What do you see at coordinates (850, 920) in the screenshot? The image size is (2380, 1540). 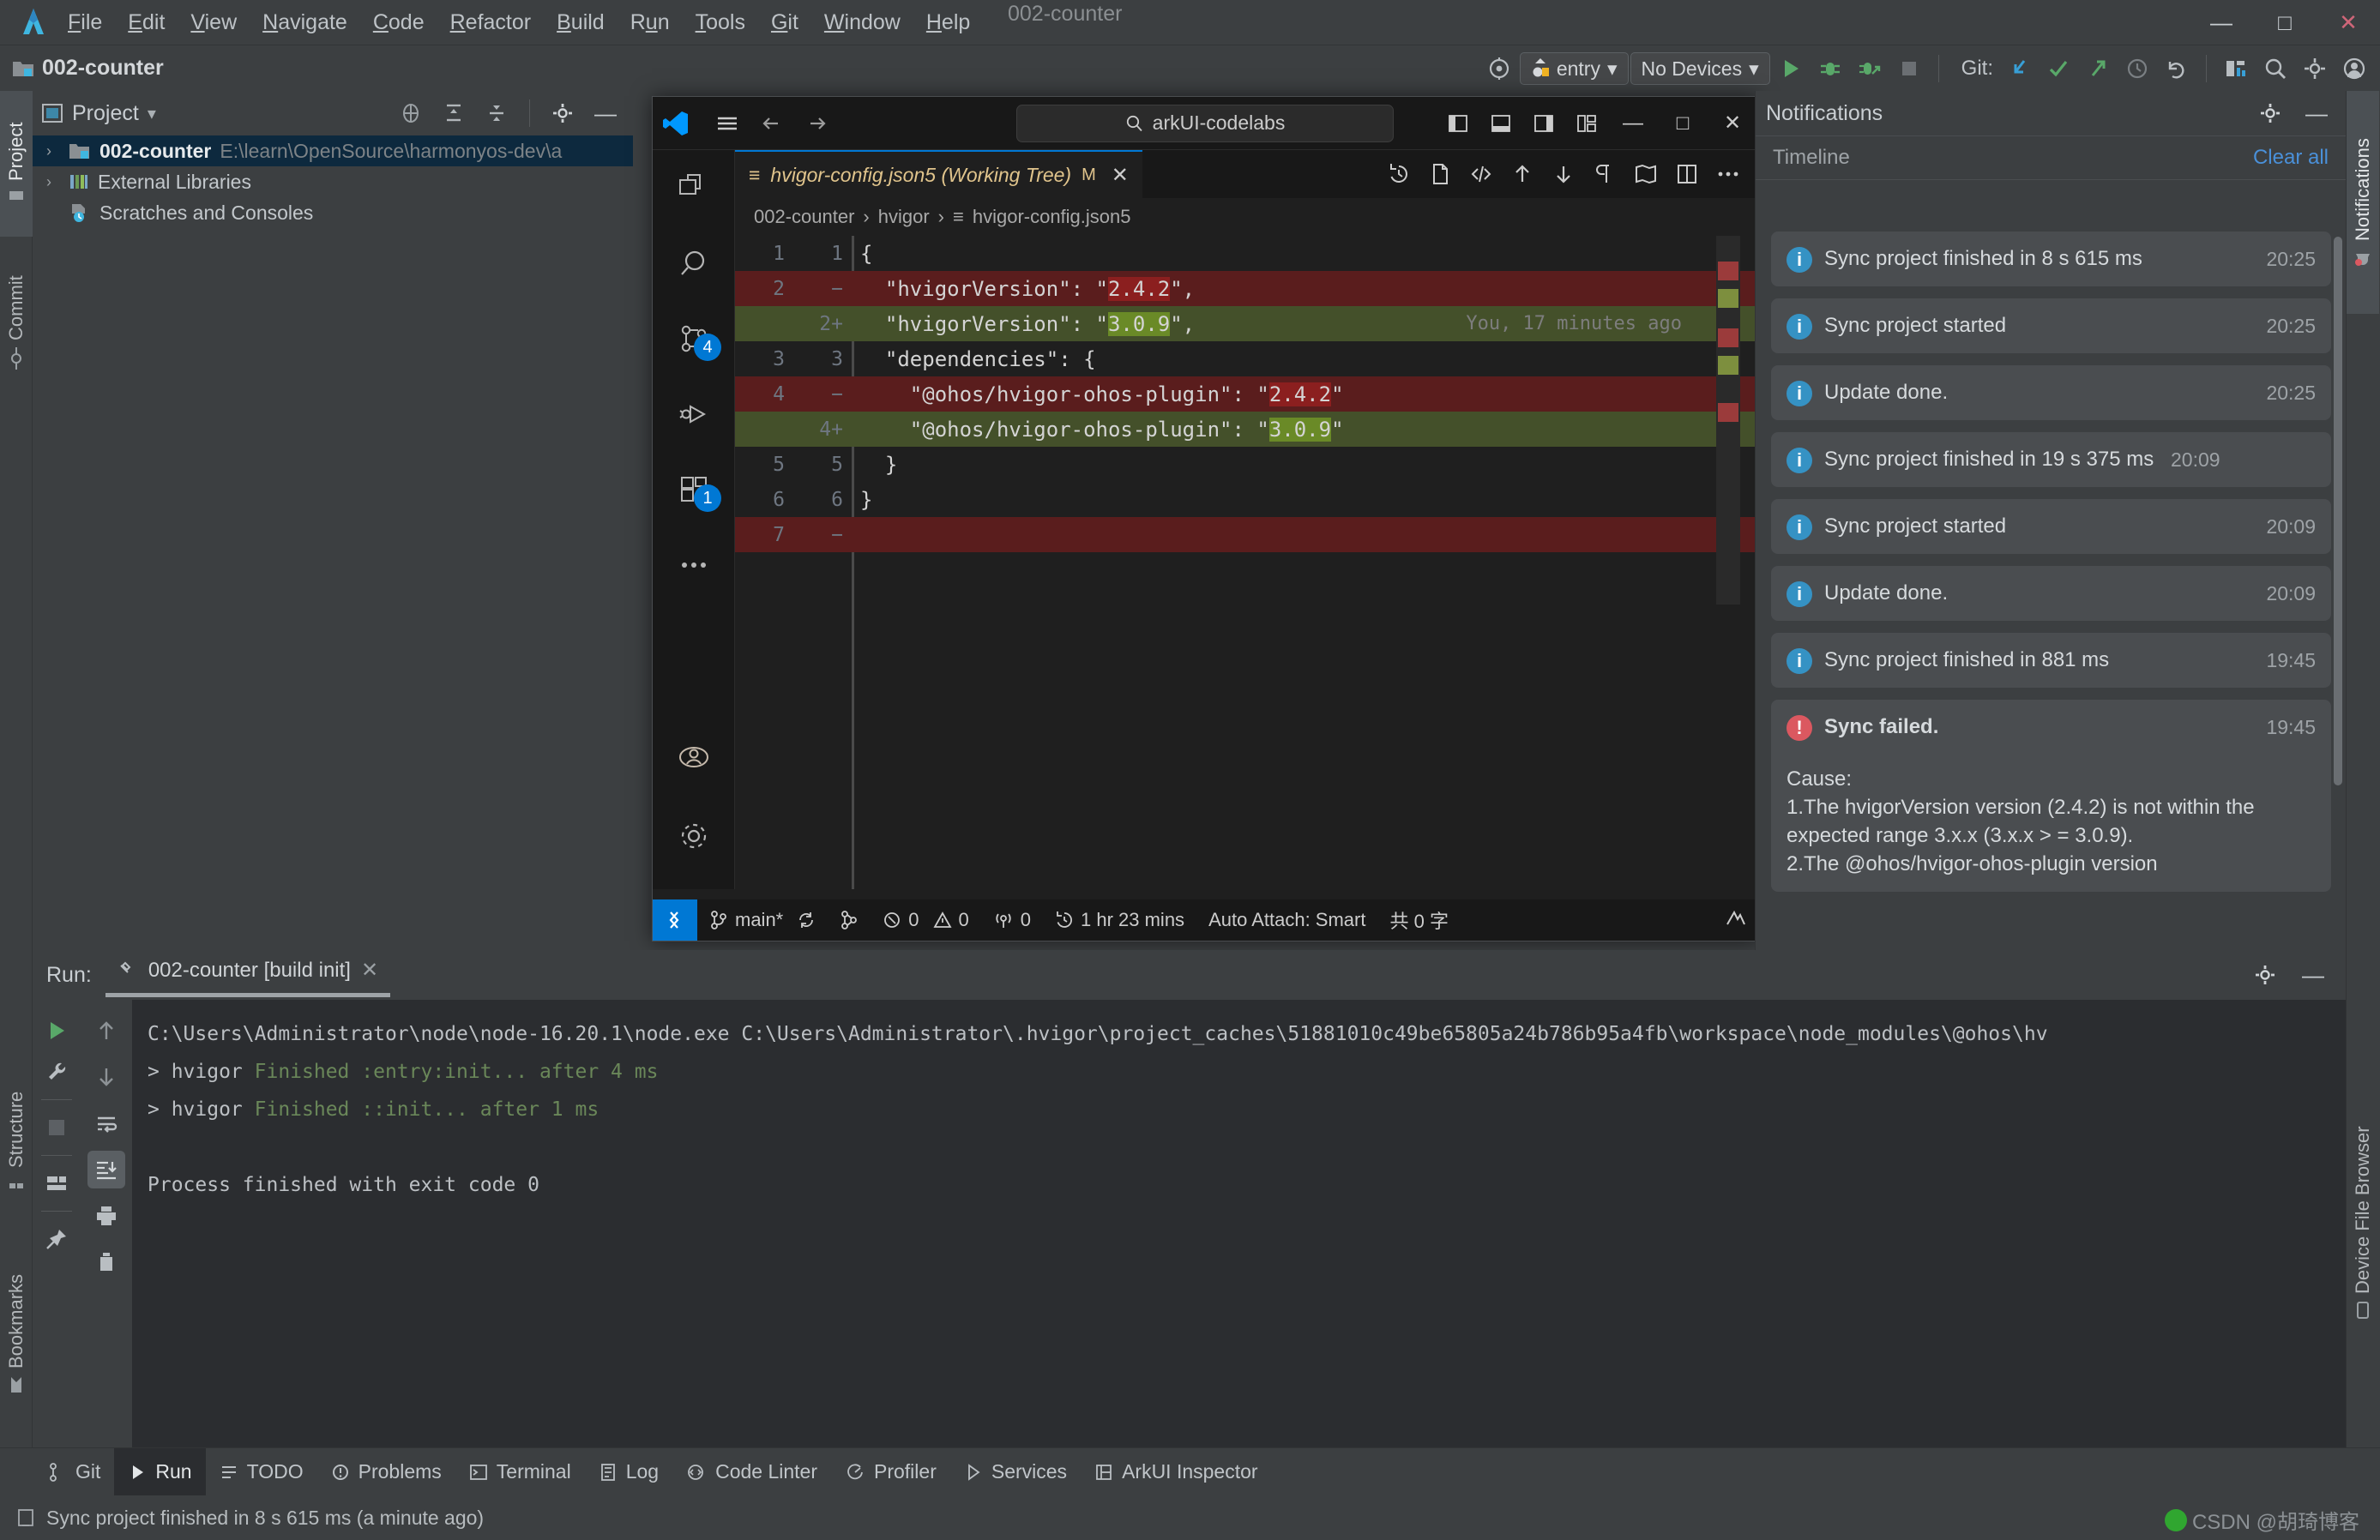 I see `status-git-graph` at bounding box center [850, 920].